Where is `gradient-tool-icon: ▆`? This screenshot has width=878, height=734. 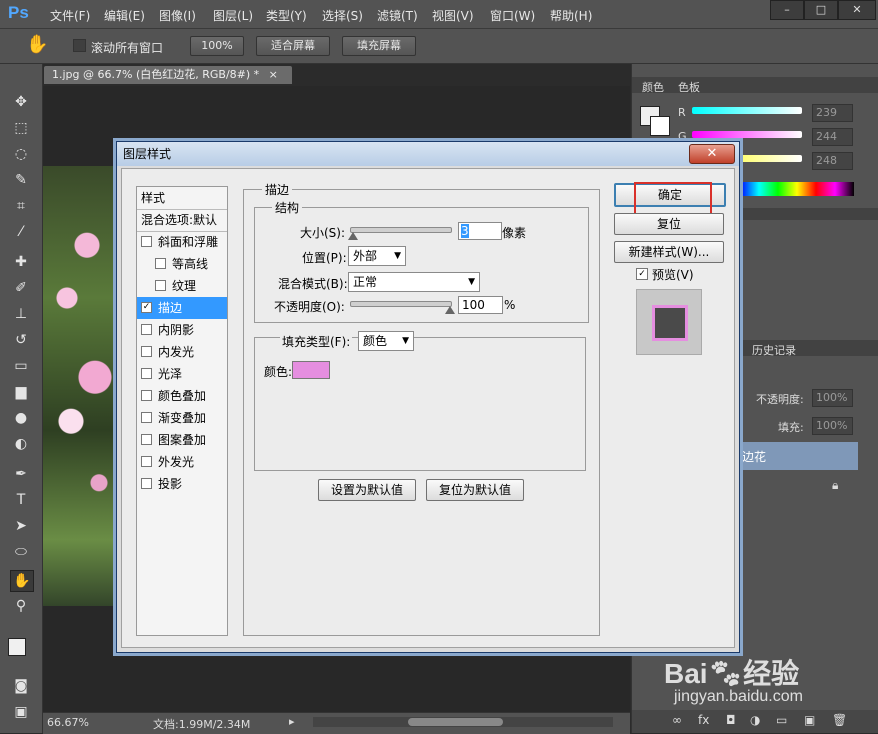
gradient-tool-icon: ▆ is located at coordinates (21, 392).